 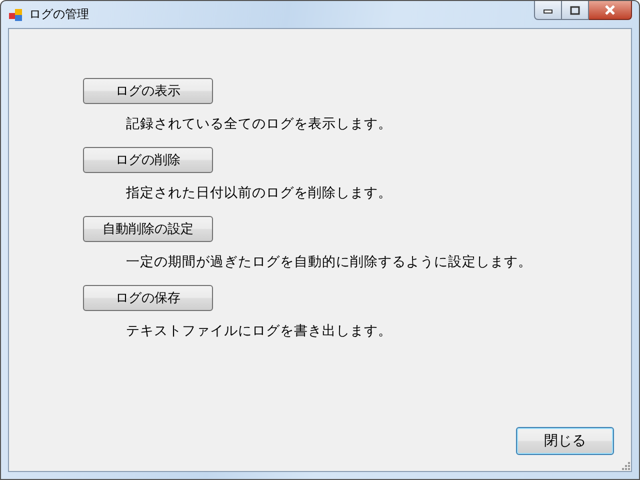 I want to click on resize-grip-icon, so click(x=625, y=465).